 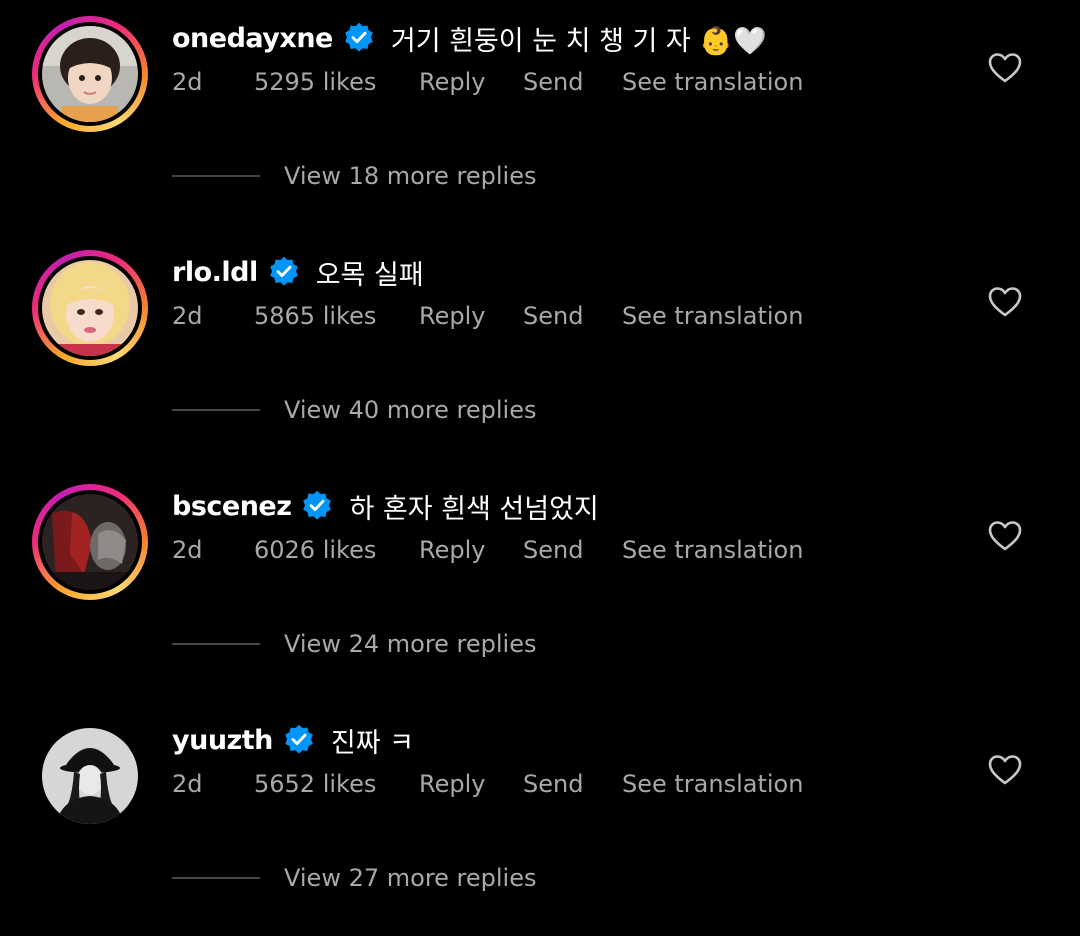 What do you see at coordinates (315, 550) in the screenshot?
I see `likes-count: 6026 likes` at bounding box center [315, 550].